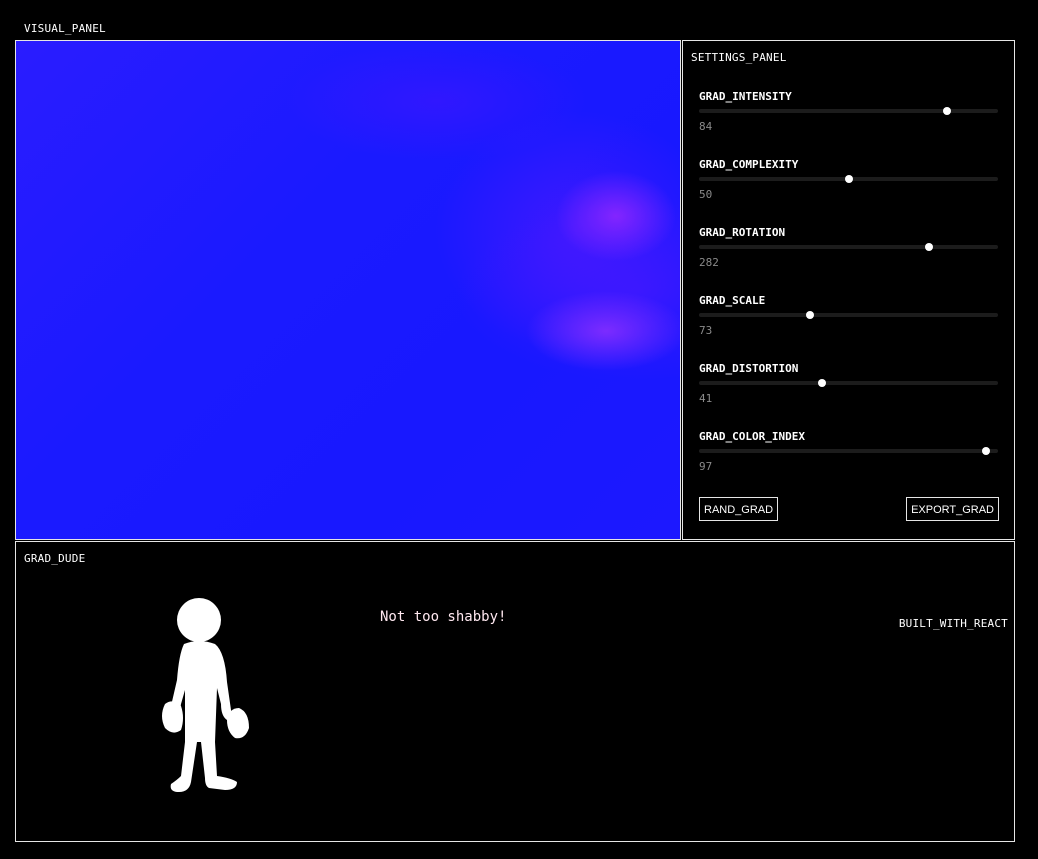 The width and height of the screenshot is (1038, 859). What do you see at coordinates (706, 398) in the screenshot?
I see `slider-value: 41` at bounding box center [706, 398].